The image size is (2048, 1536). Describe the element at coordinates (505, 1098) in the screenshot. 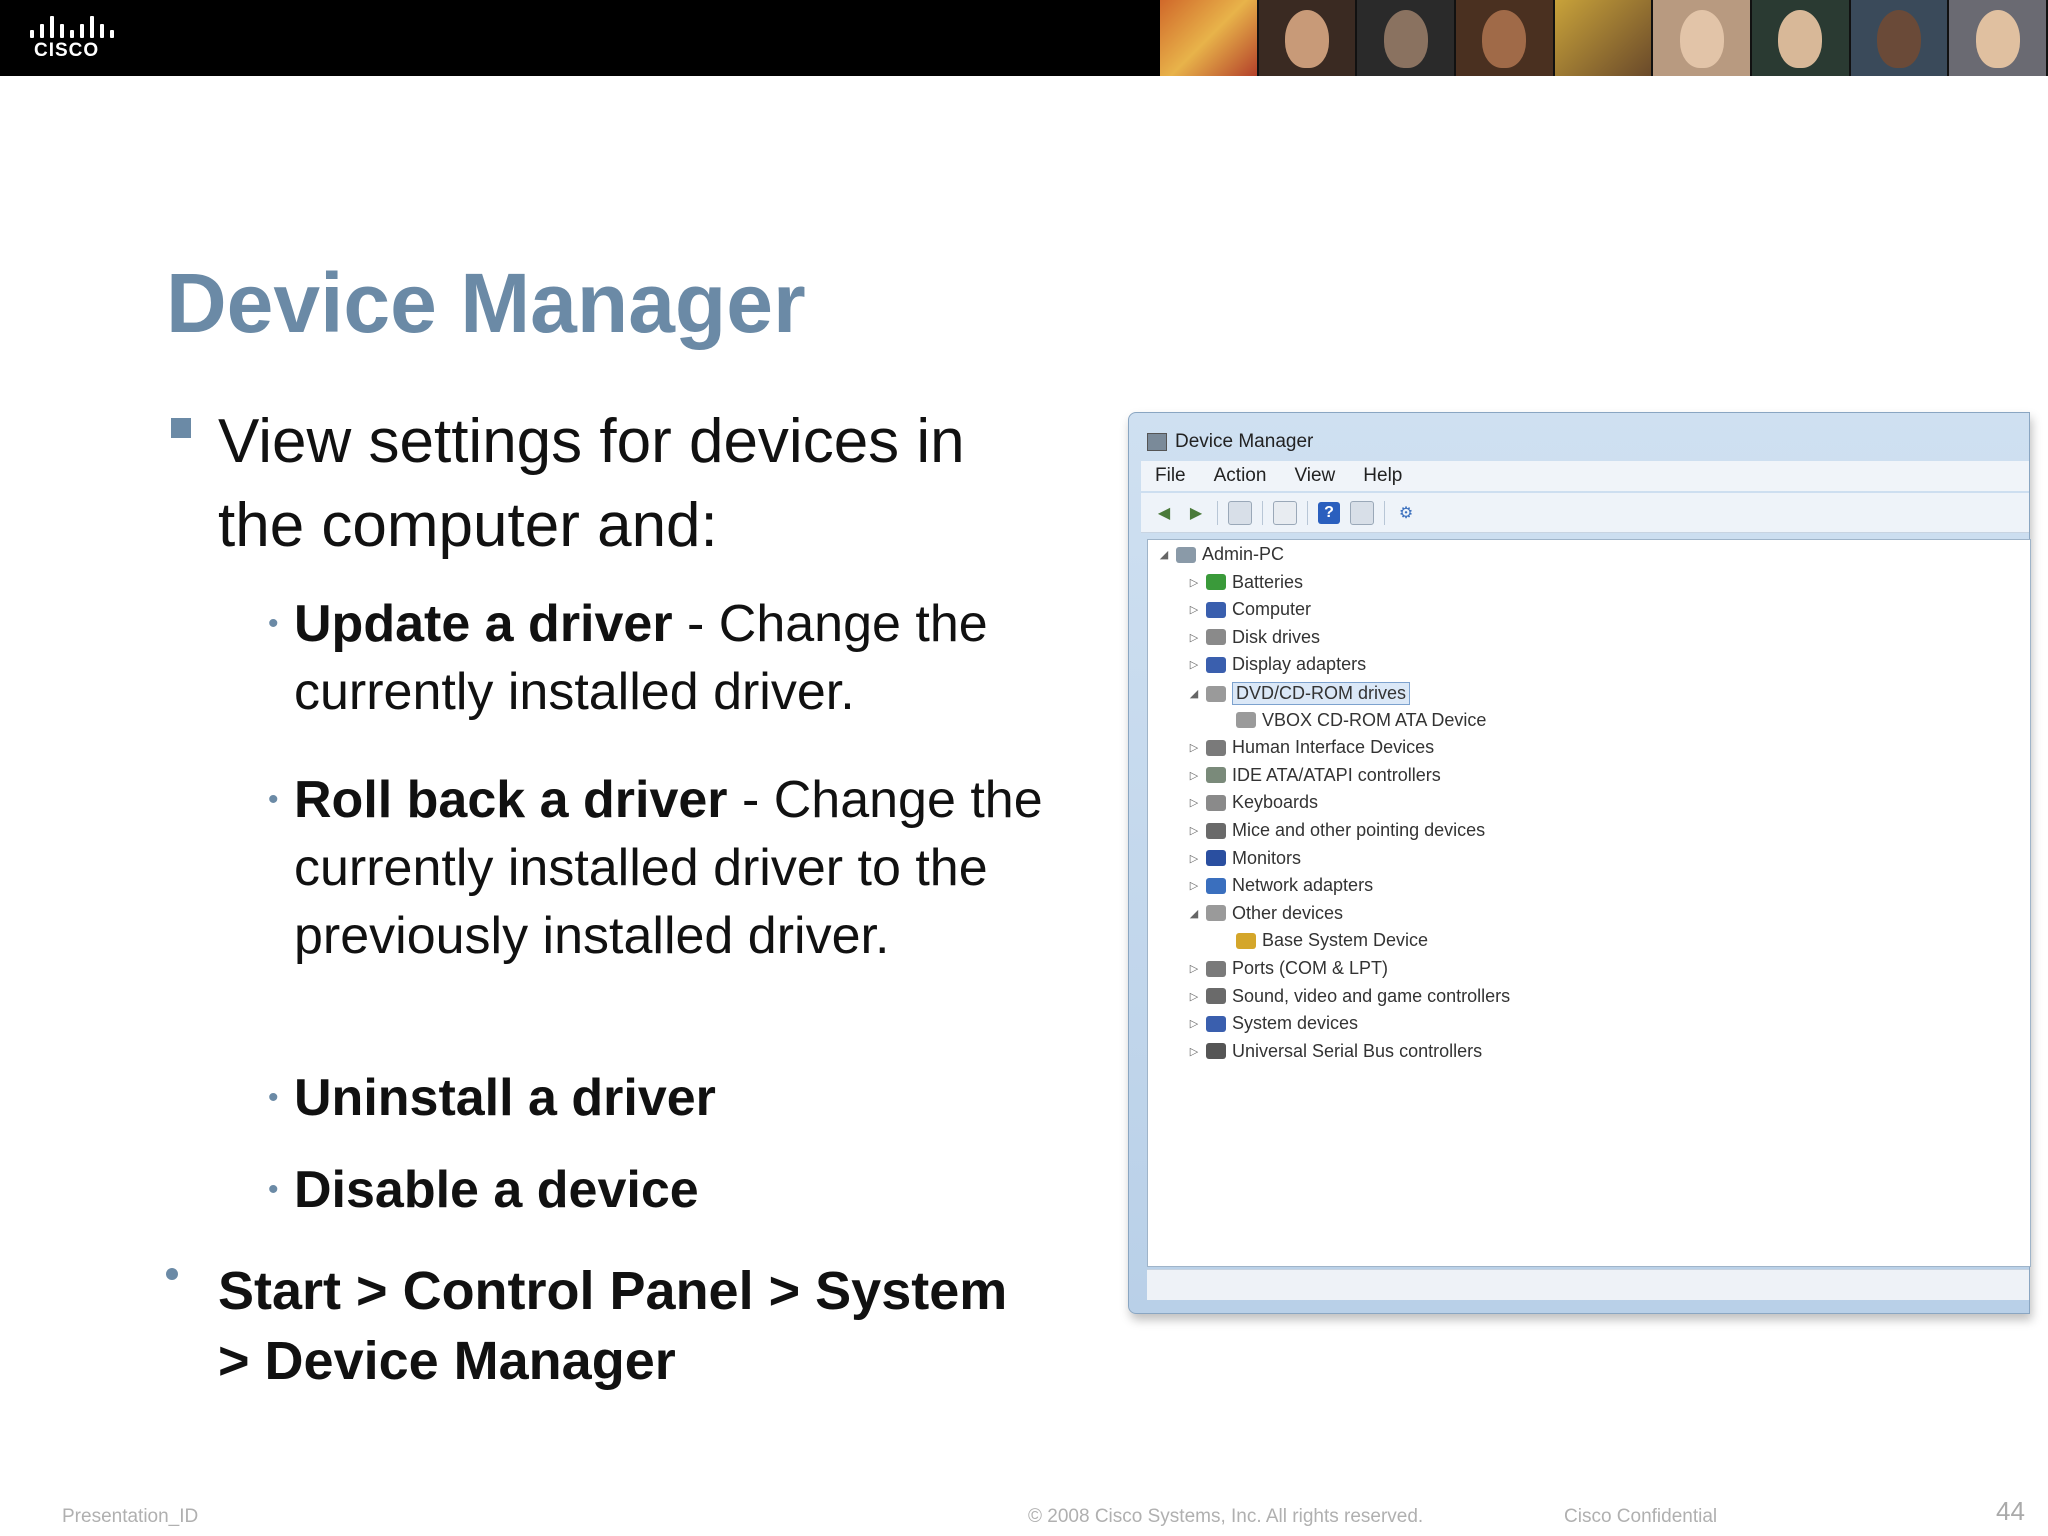

I see `sub-bullet-bold: Uninstall a driver` at that location.